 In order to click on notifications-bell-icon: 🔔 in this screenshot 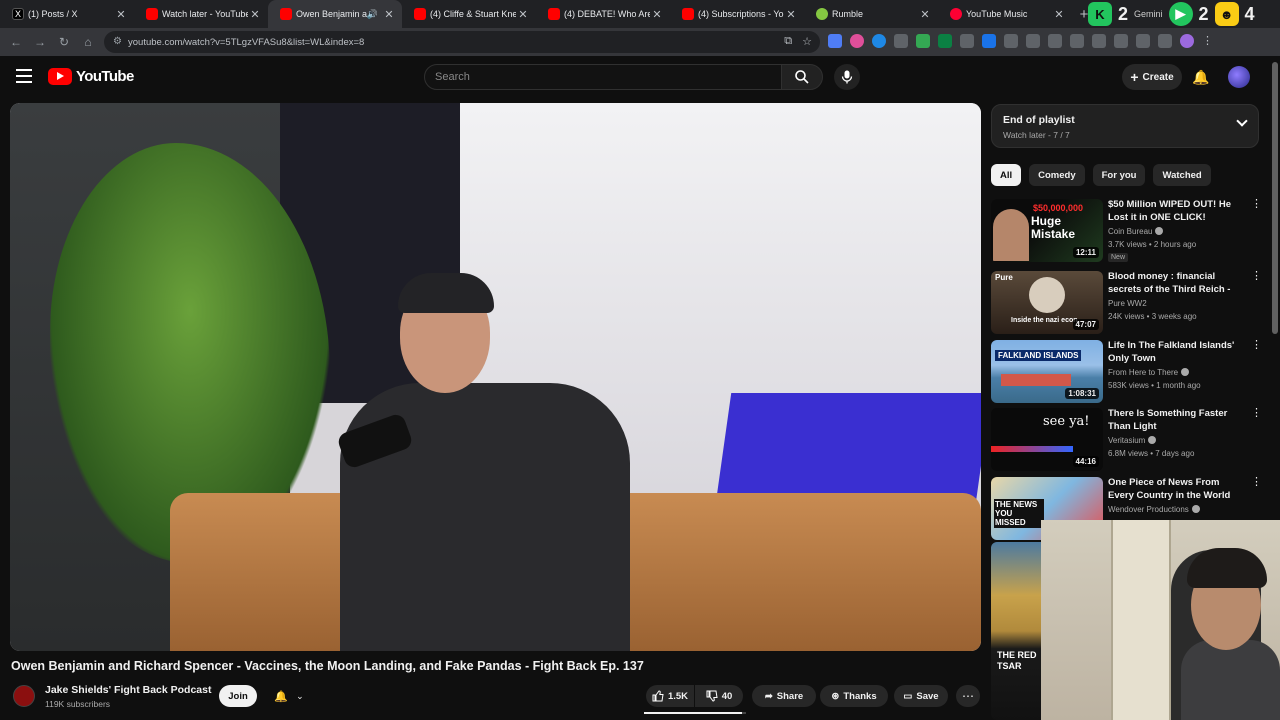, I will do `click(1200, 77)`.